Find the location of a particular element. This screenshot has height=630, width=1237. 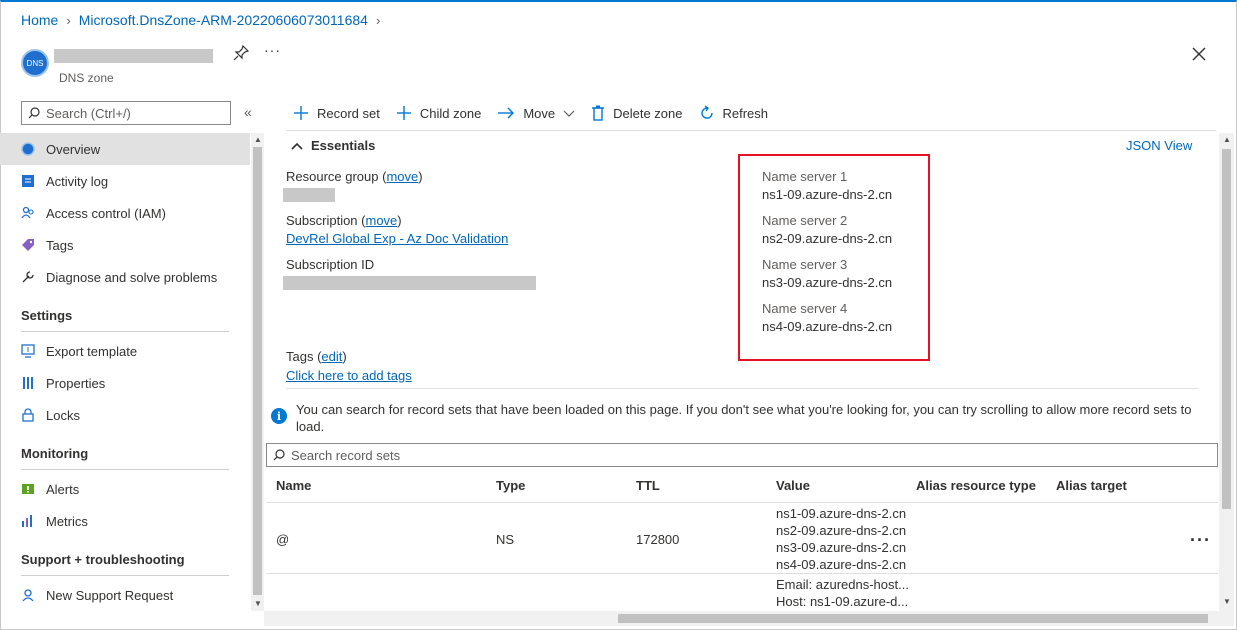

column-header-alias-target: Alias target is located at coordinates (1091, 485).